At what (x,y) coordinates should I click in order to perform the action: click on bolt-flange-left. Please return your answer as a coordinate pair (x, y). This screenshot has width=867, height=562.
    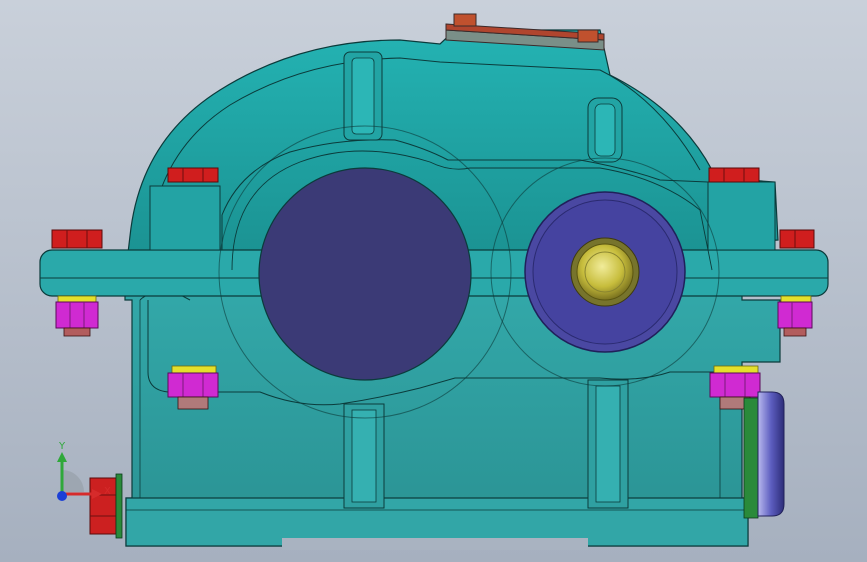
    Looking at the image, I should click on (77, 239).